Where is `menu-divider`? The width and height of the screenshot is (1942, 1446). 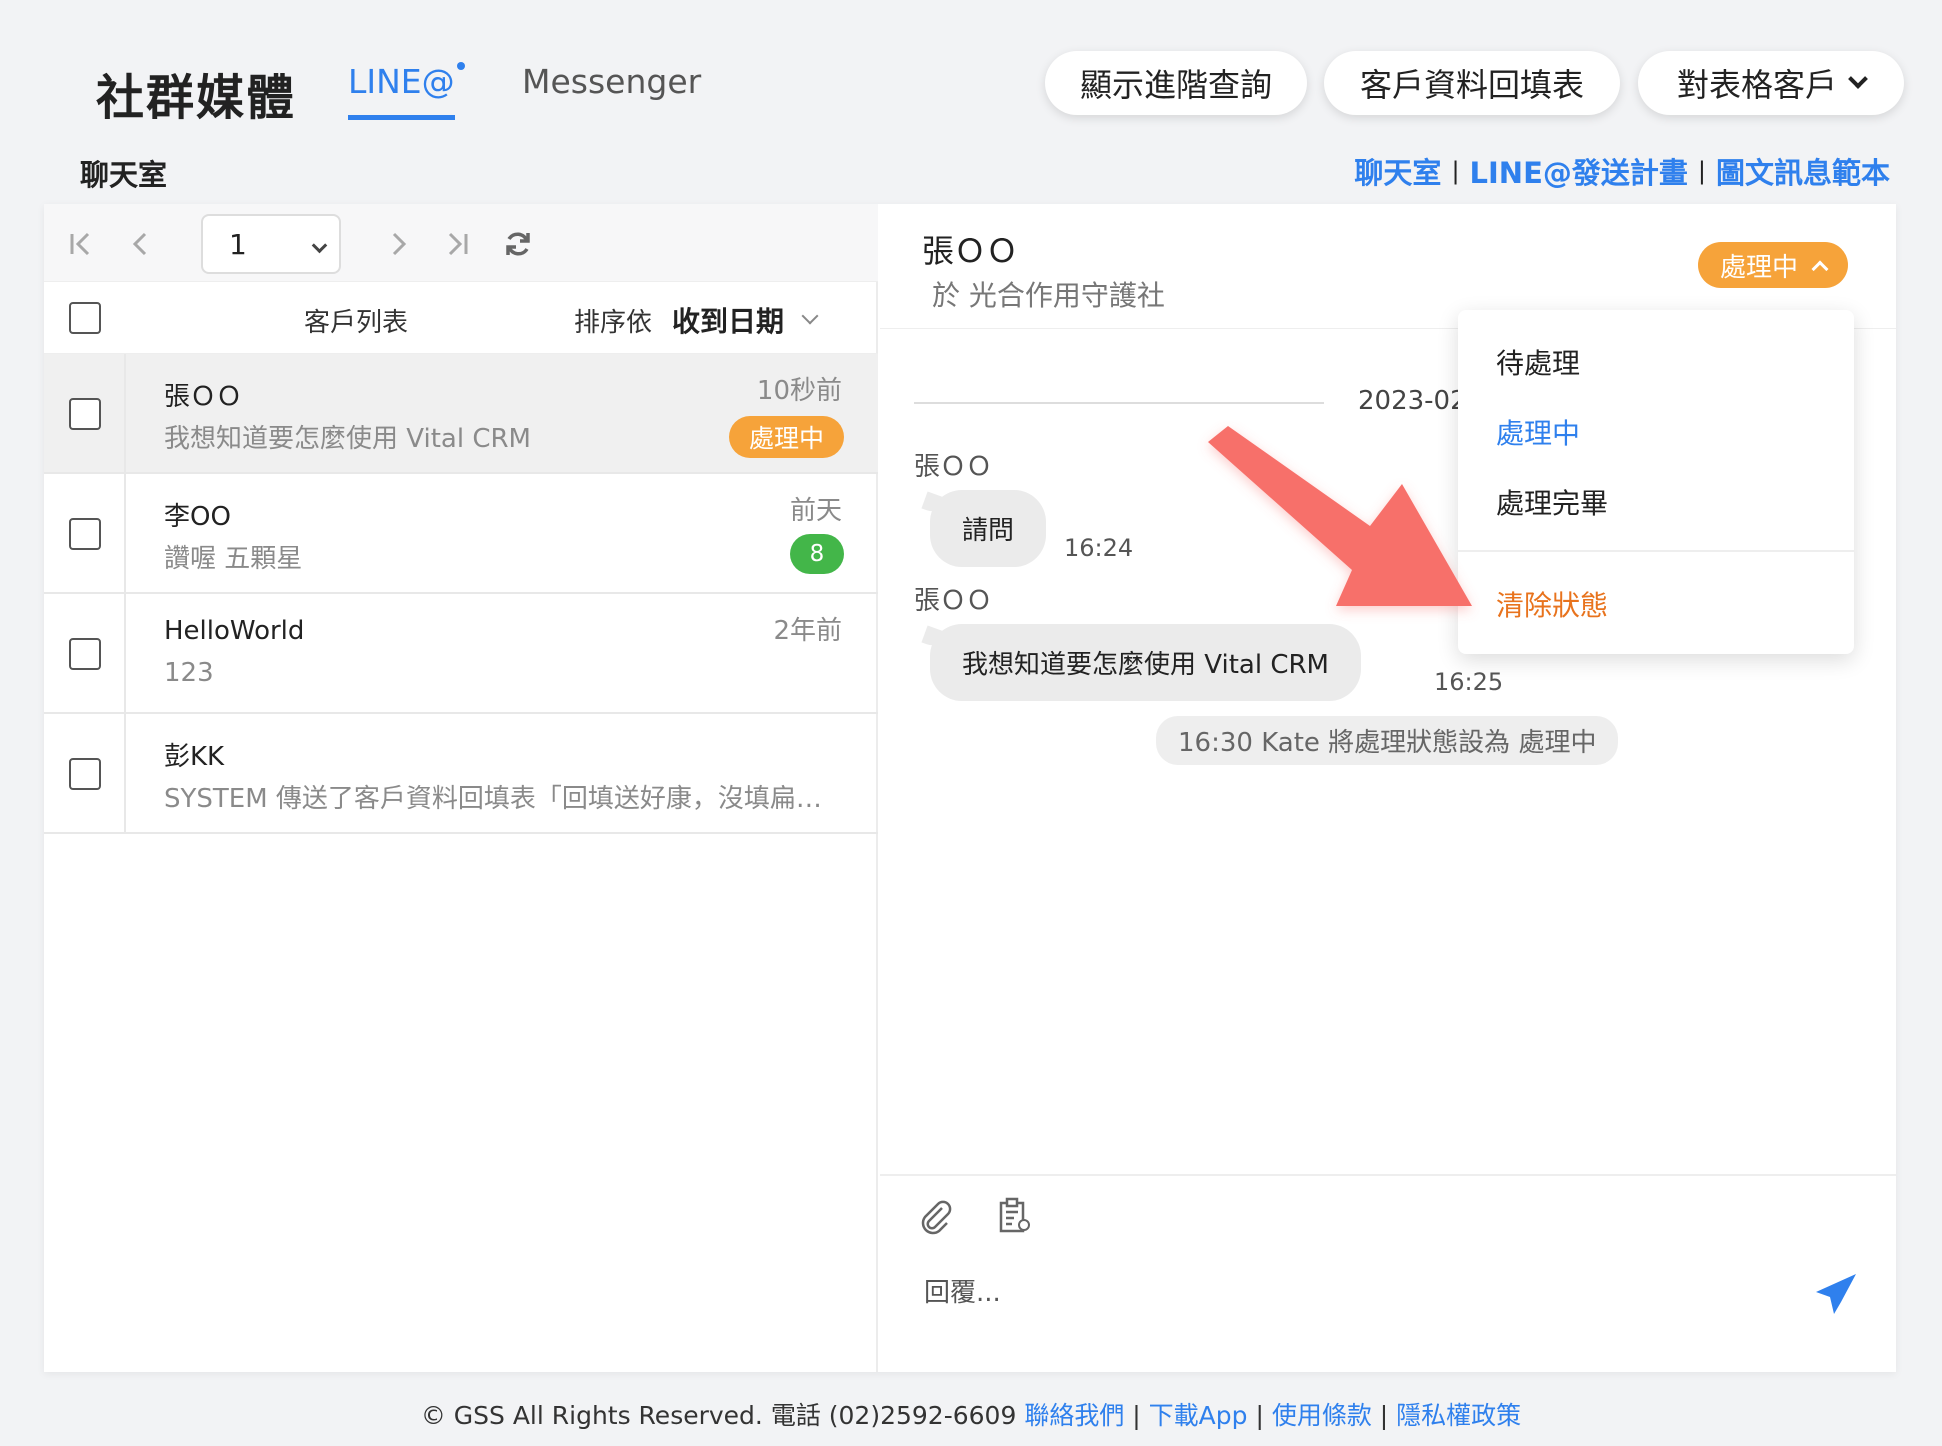
menu-divider is located at coordinates (1656, 551).